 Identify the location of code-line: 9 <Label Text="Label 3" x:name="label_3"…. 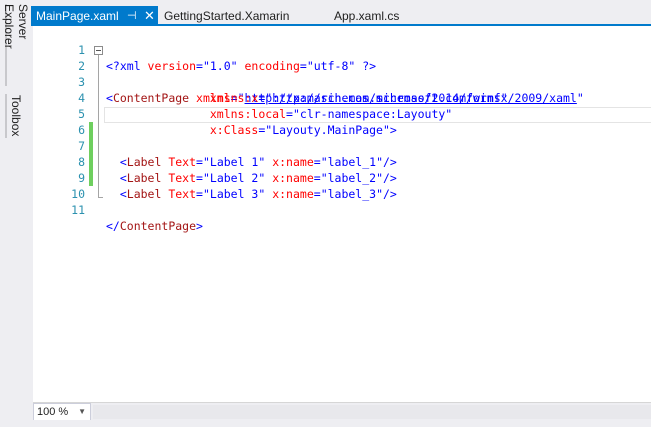
(342, 177).